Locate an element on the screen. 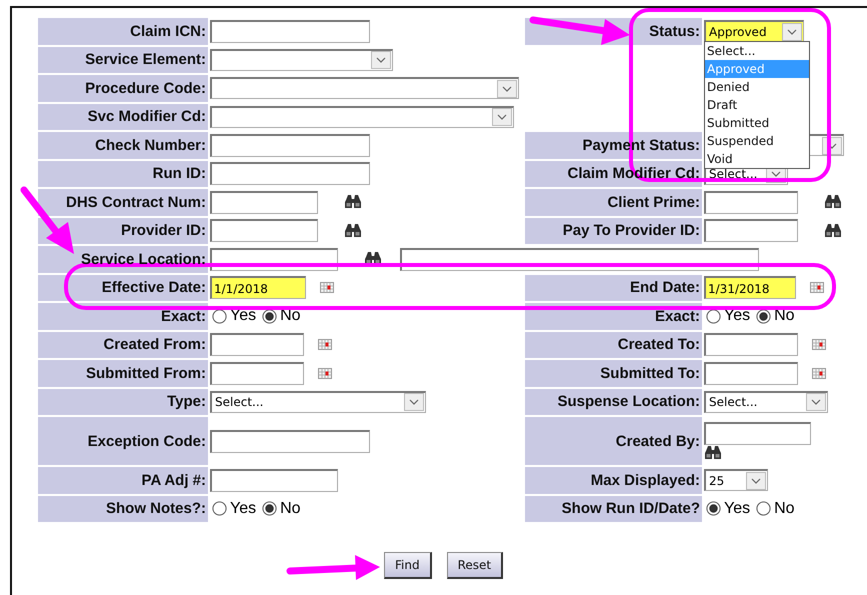 The height and width of the screenshot is (595, 867). dropdown: 25 is located at coordinates (736, 480).